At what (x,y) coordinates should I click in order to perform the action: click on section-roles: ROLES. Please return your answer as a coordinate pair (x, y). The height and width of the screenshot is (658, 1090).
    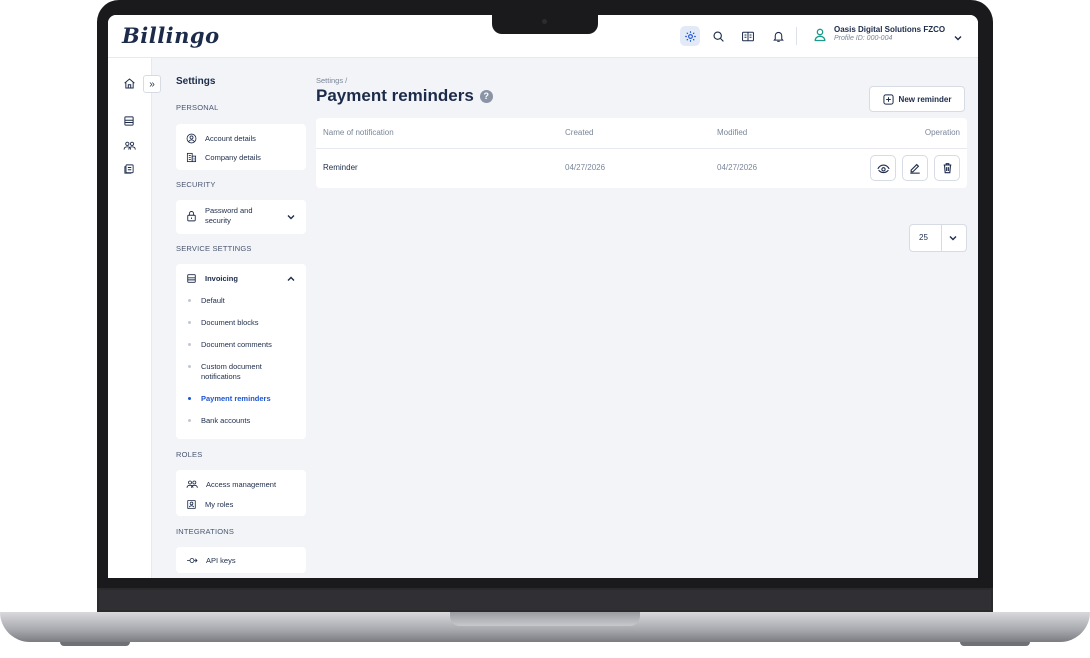
    Looking at the image, I should click on (189, 454).